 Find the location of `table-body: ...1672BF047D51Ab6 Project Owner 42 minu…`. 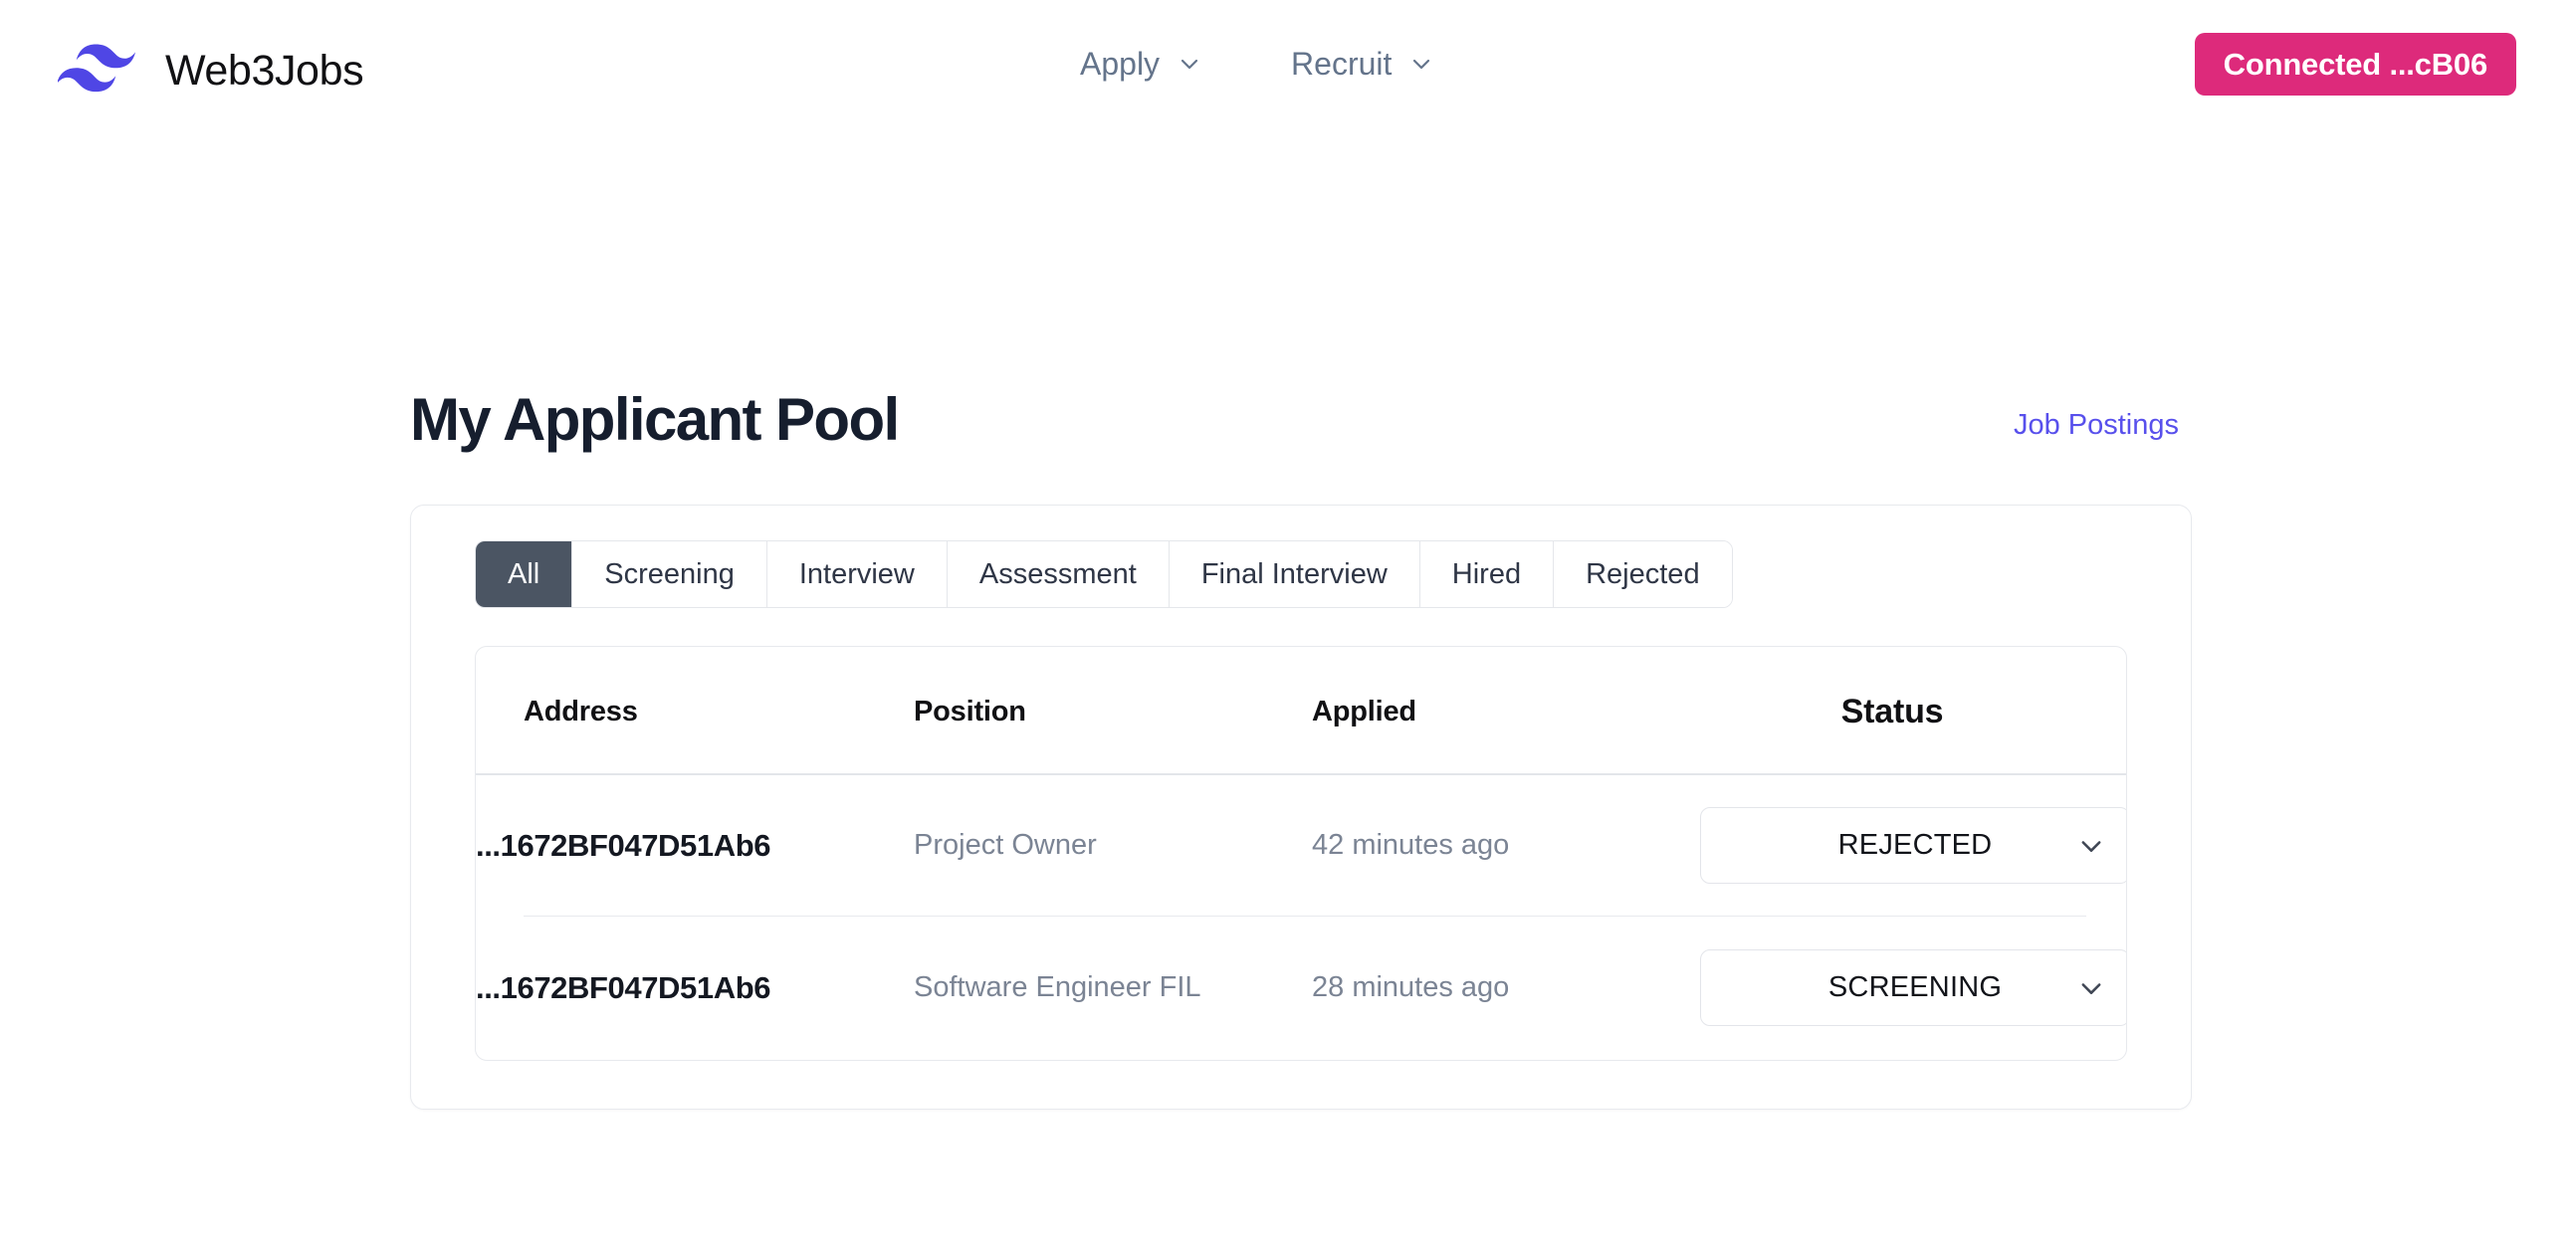

table-body: ...1672BF047D51Ab6 Project Owner 42 minu… is located at coordinates (1301, 917).